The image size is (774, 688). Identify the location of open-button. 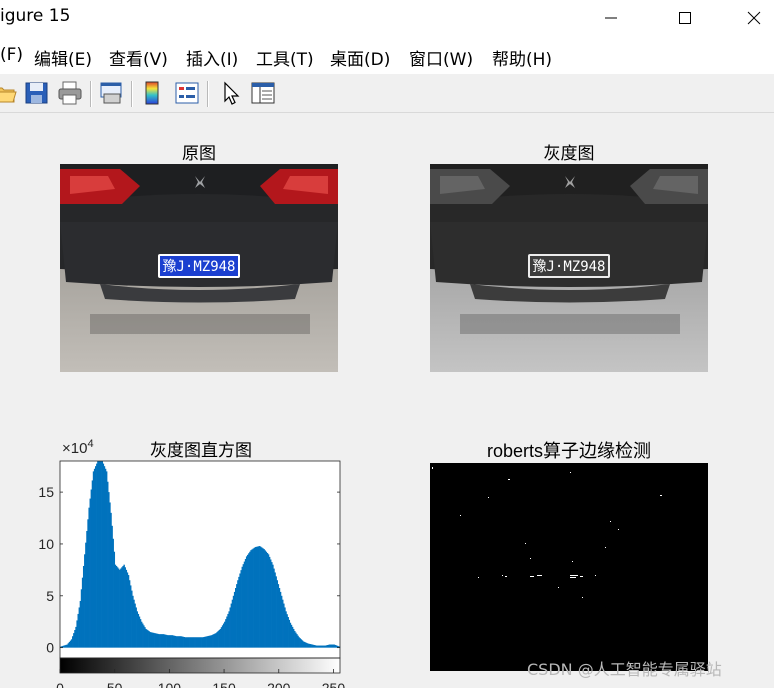
(9, 93).